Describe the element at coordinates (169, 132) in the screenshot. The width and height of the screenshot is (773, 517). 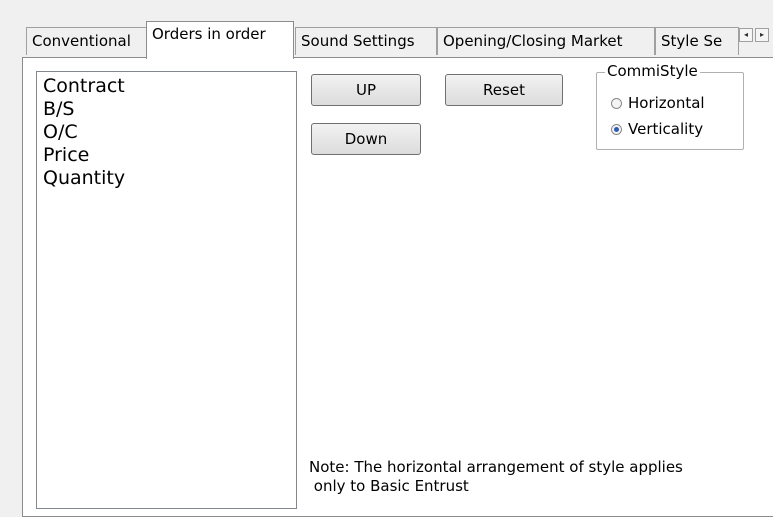
I see `list-item: O/C` at that location.